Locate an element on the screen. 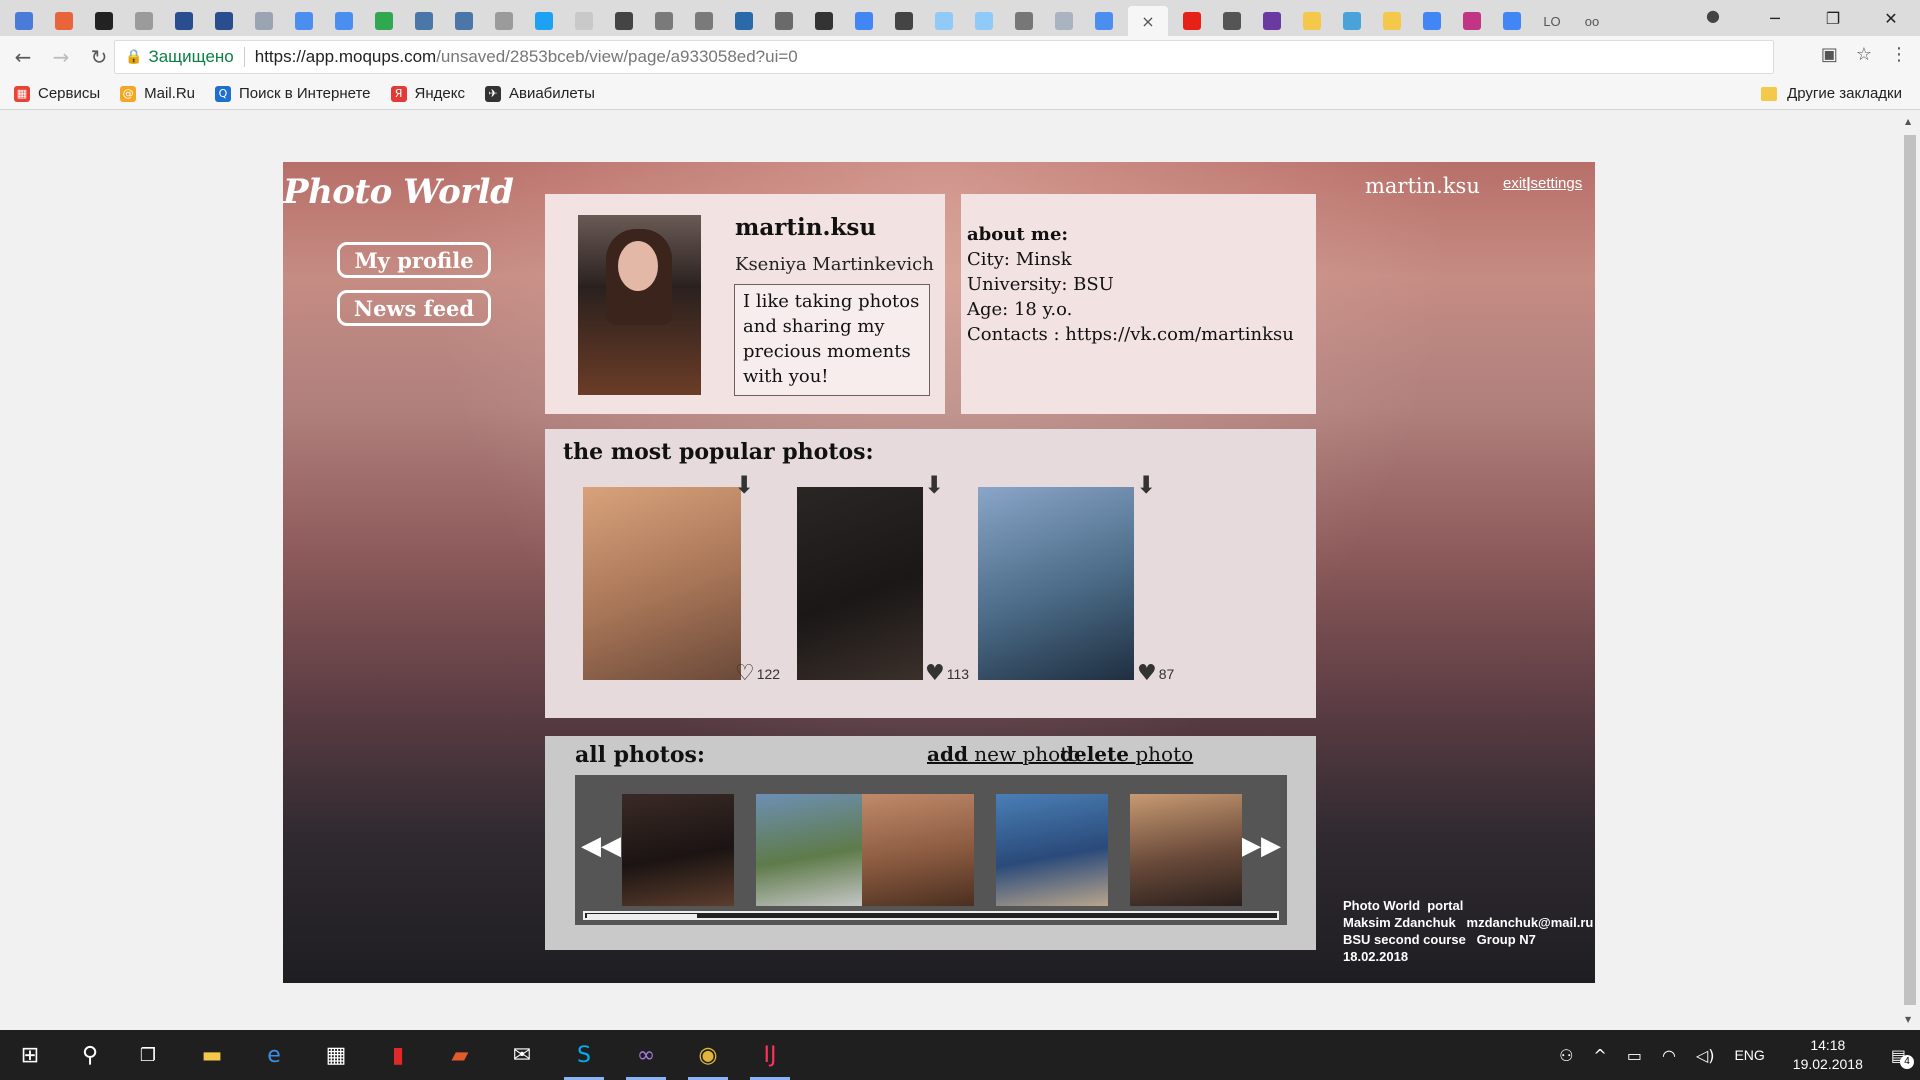 This screenshot has height=1080, width=1920. bookmark-item: ▦ Сервисы is located at coordinates (57, 93).